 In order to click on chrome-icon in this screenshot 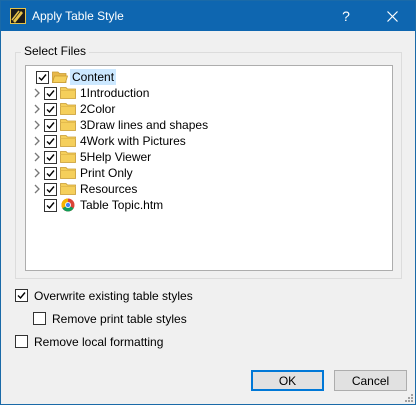, I will do `click(68, 205)`.